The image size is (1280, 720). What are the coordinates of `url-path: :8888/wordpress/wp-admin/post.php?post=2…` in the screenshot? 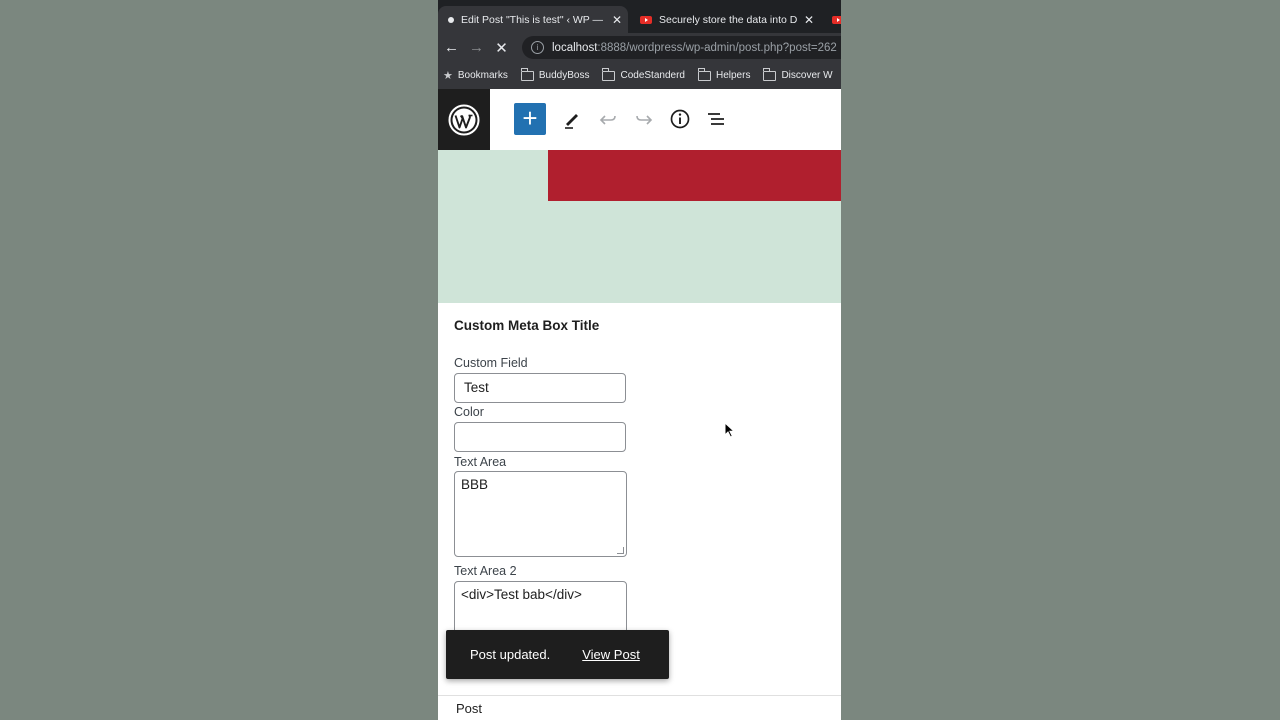 It's located at (717, 47).